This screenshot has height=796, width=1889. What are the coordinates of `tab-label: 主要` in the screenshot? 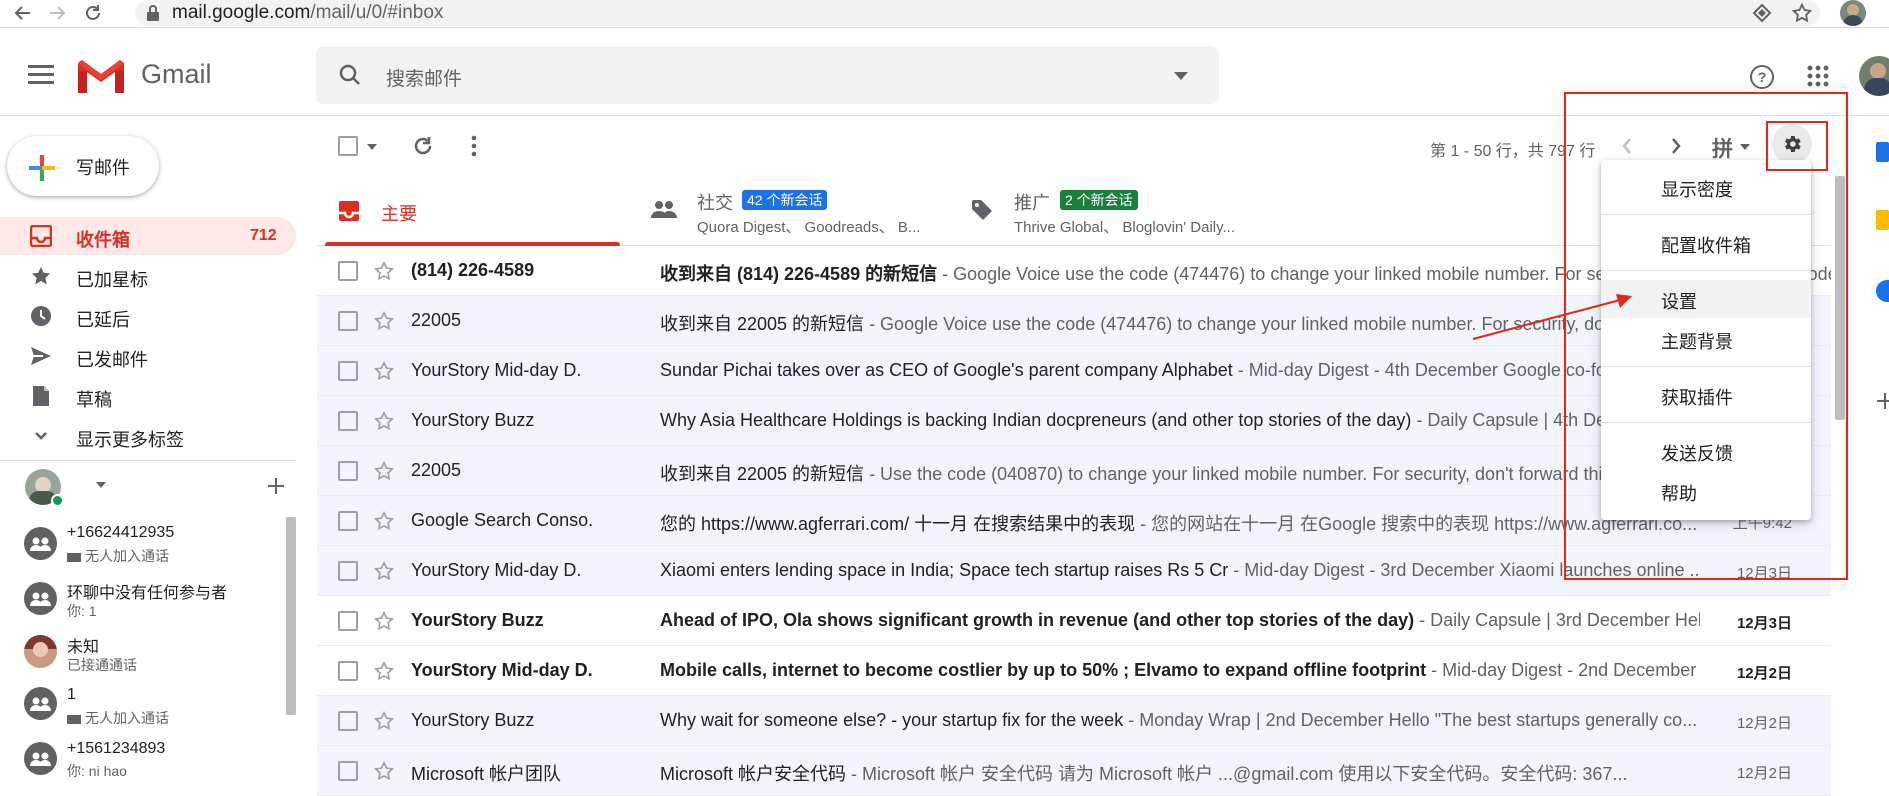 It's located at (399, 214).